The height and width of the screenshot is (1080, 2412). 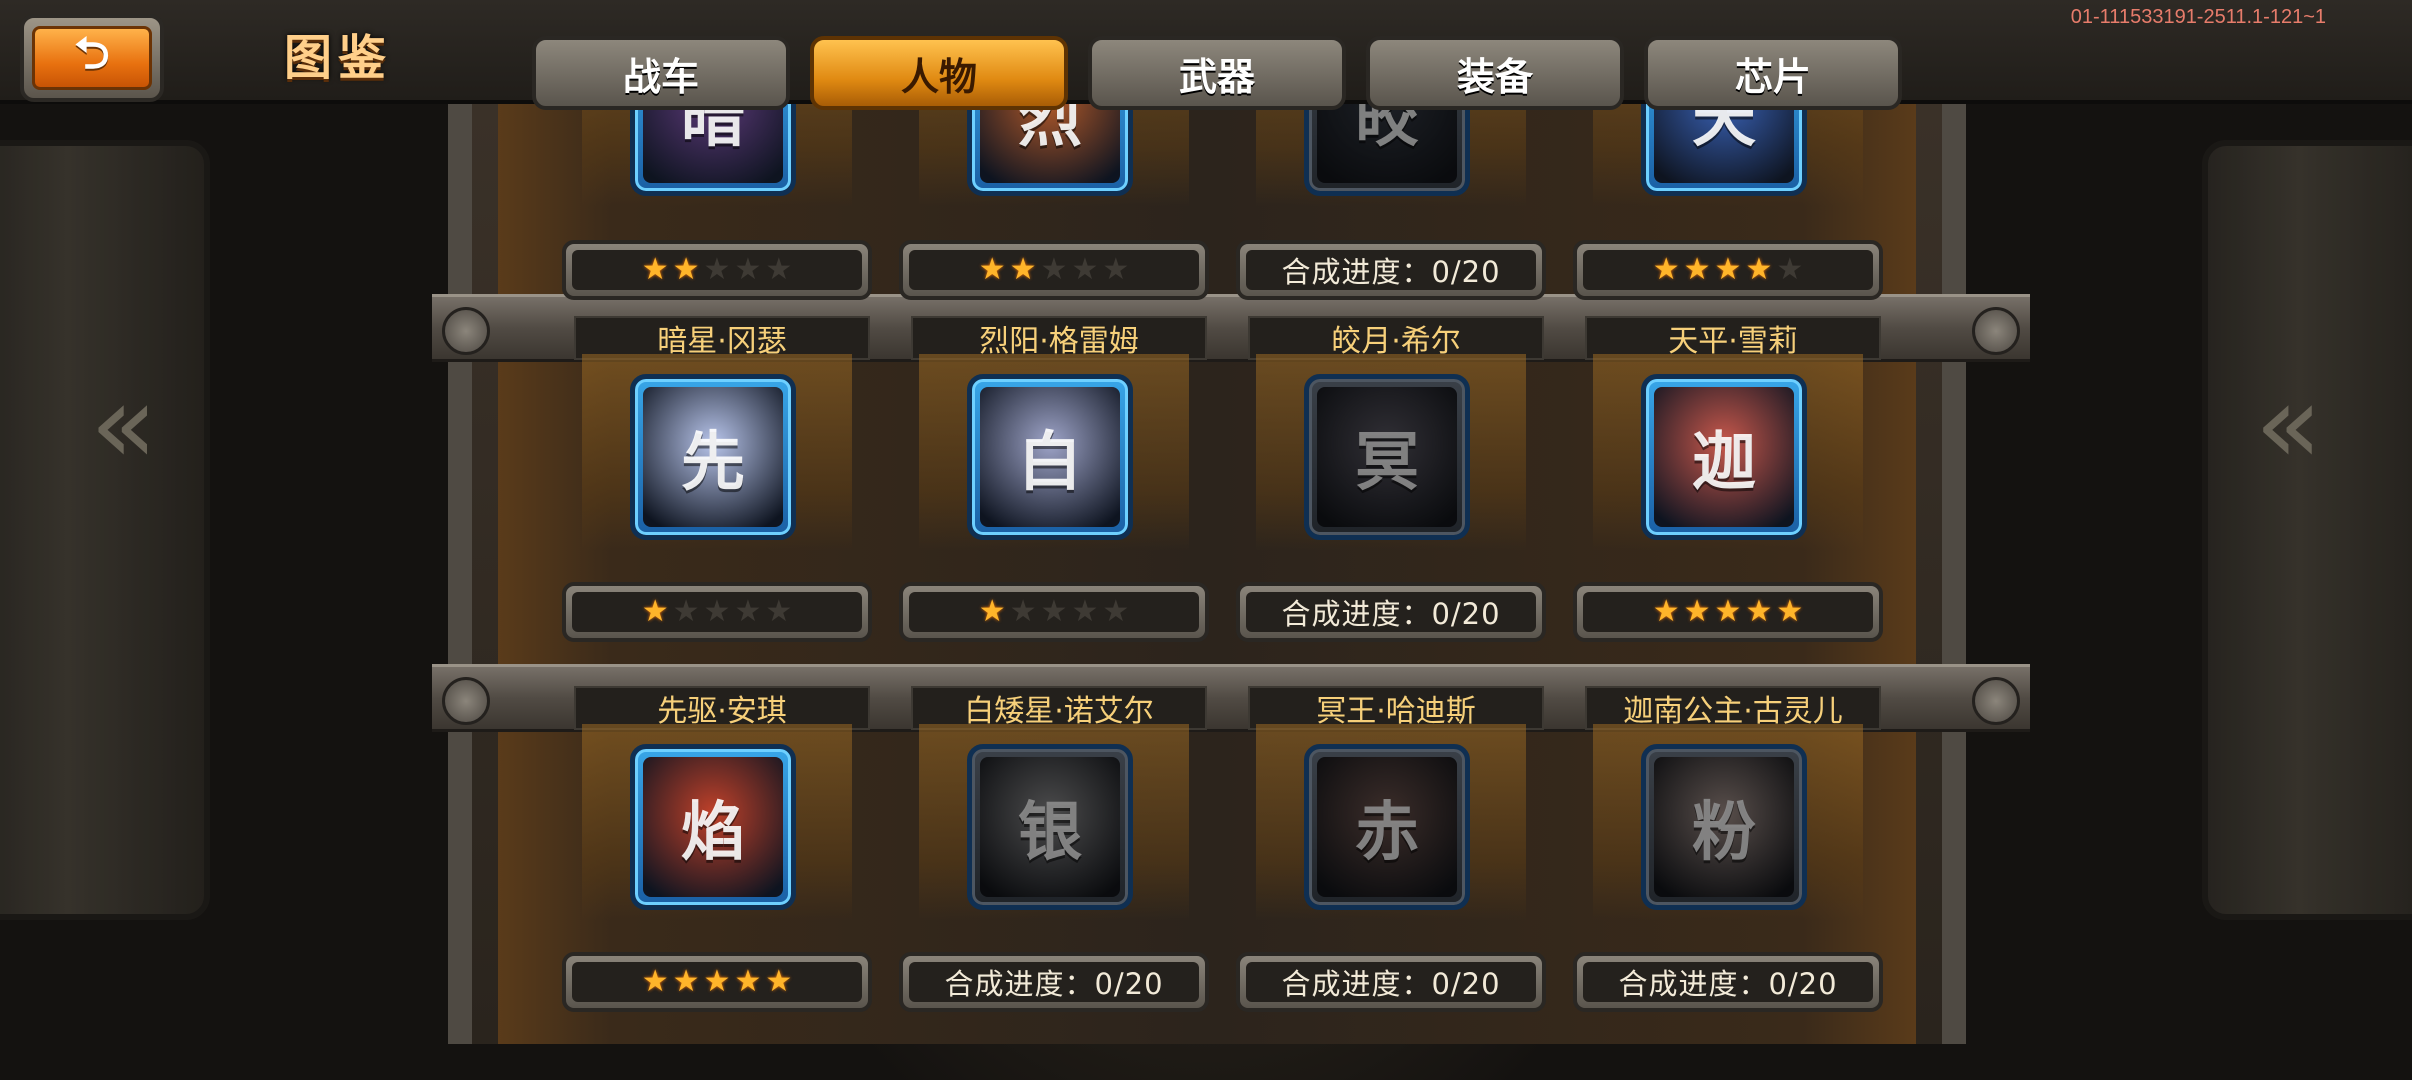 I want to click on character-portrait: 白, so click(x=1050, y=457).